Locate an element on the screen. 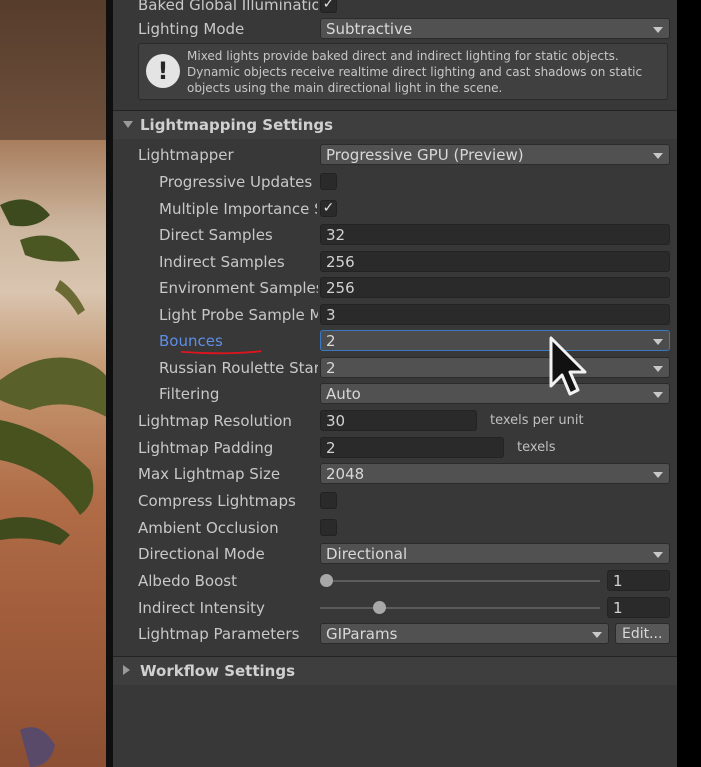 Image resolution: width=701 pixels, height=767 pixels. right-edge-panel is located at coordinates (689, 383).